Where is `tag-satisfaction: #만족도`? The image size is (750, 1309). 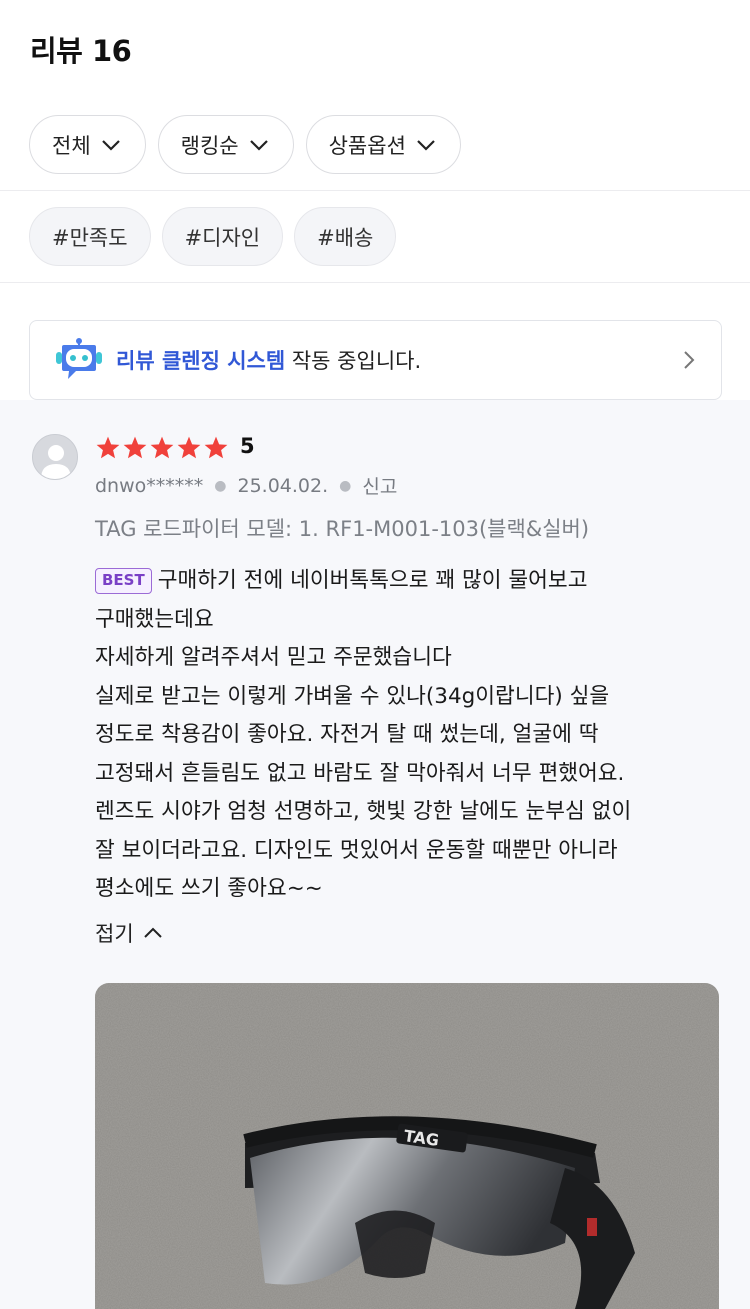 tag-satisfaction: #만족도 is located at coordinates (90, 236).